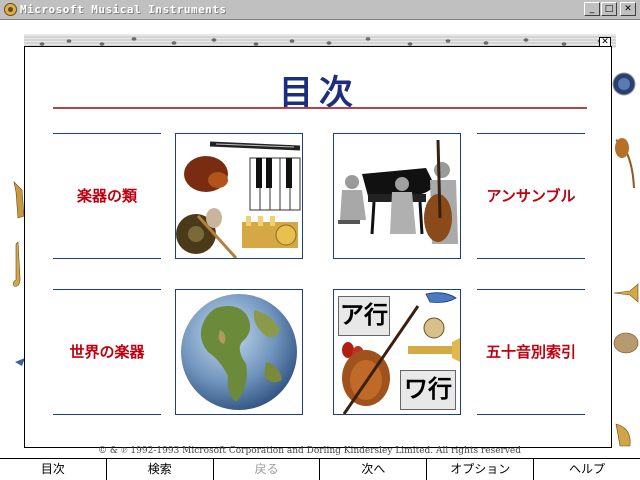 The width and height of the screenshot is (640, 480). What do you see at coordinates (374, 469) in the screenshot?
I see `nav-next-button: 次へ` at bounding box center [374, 469].